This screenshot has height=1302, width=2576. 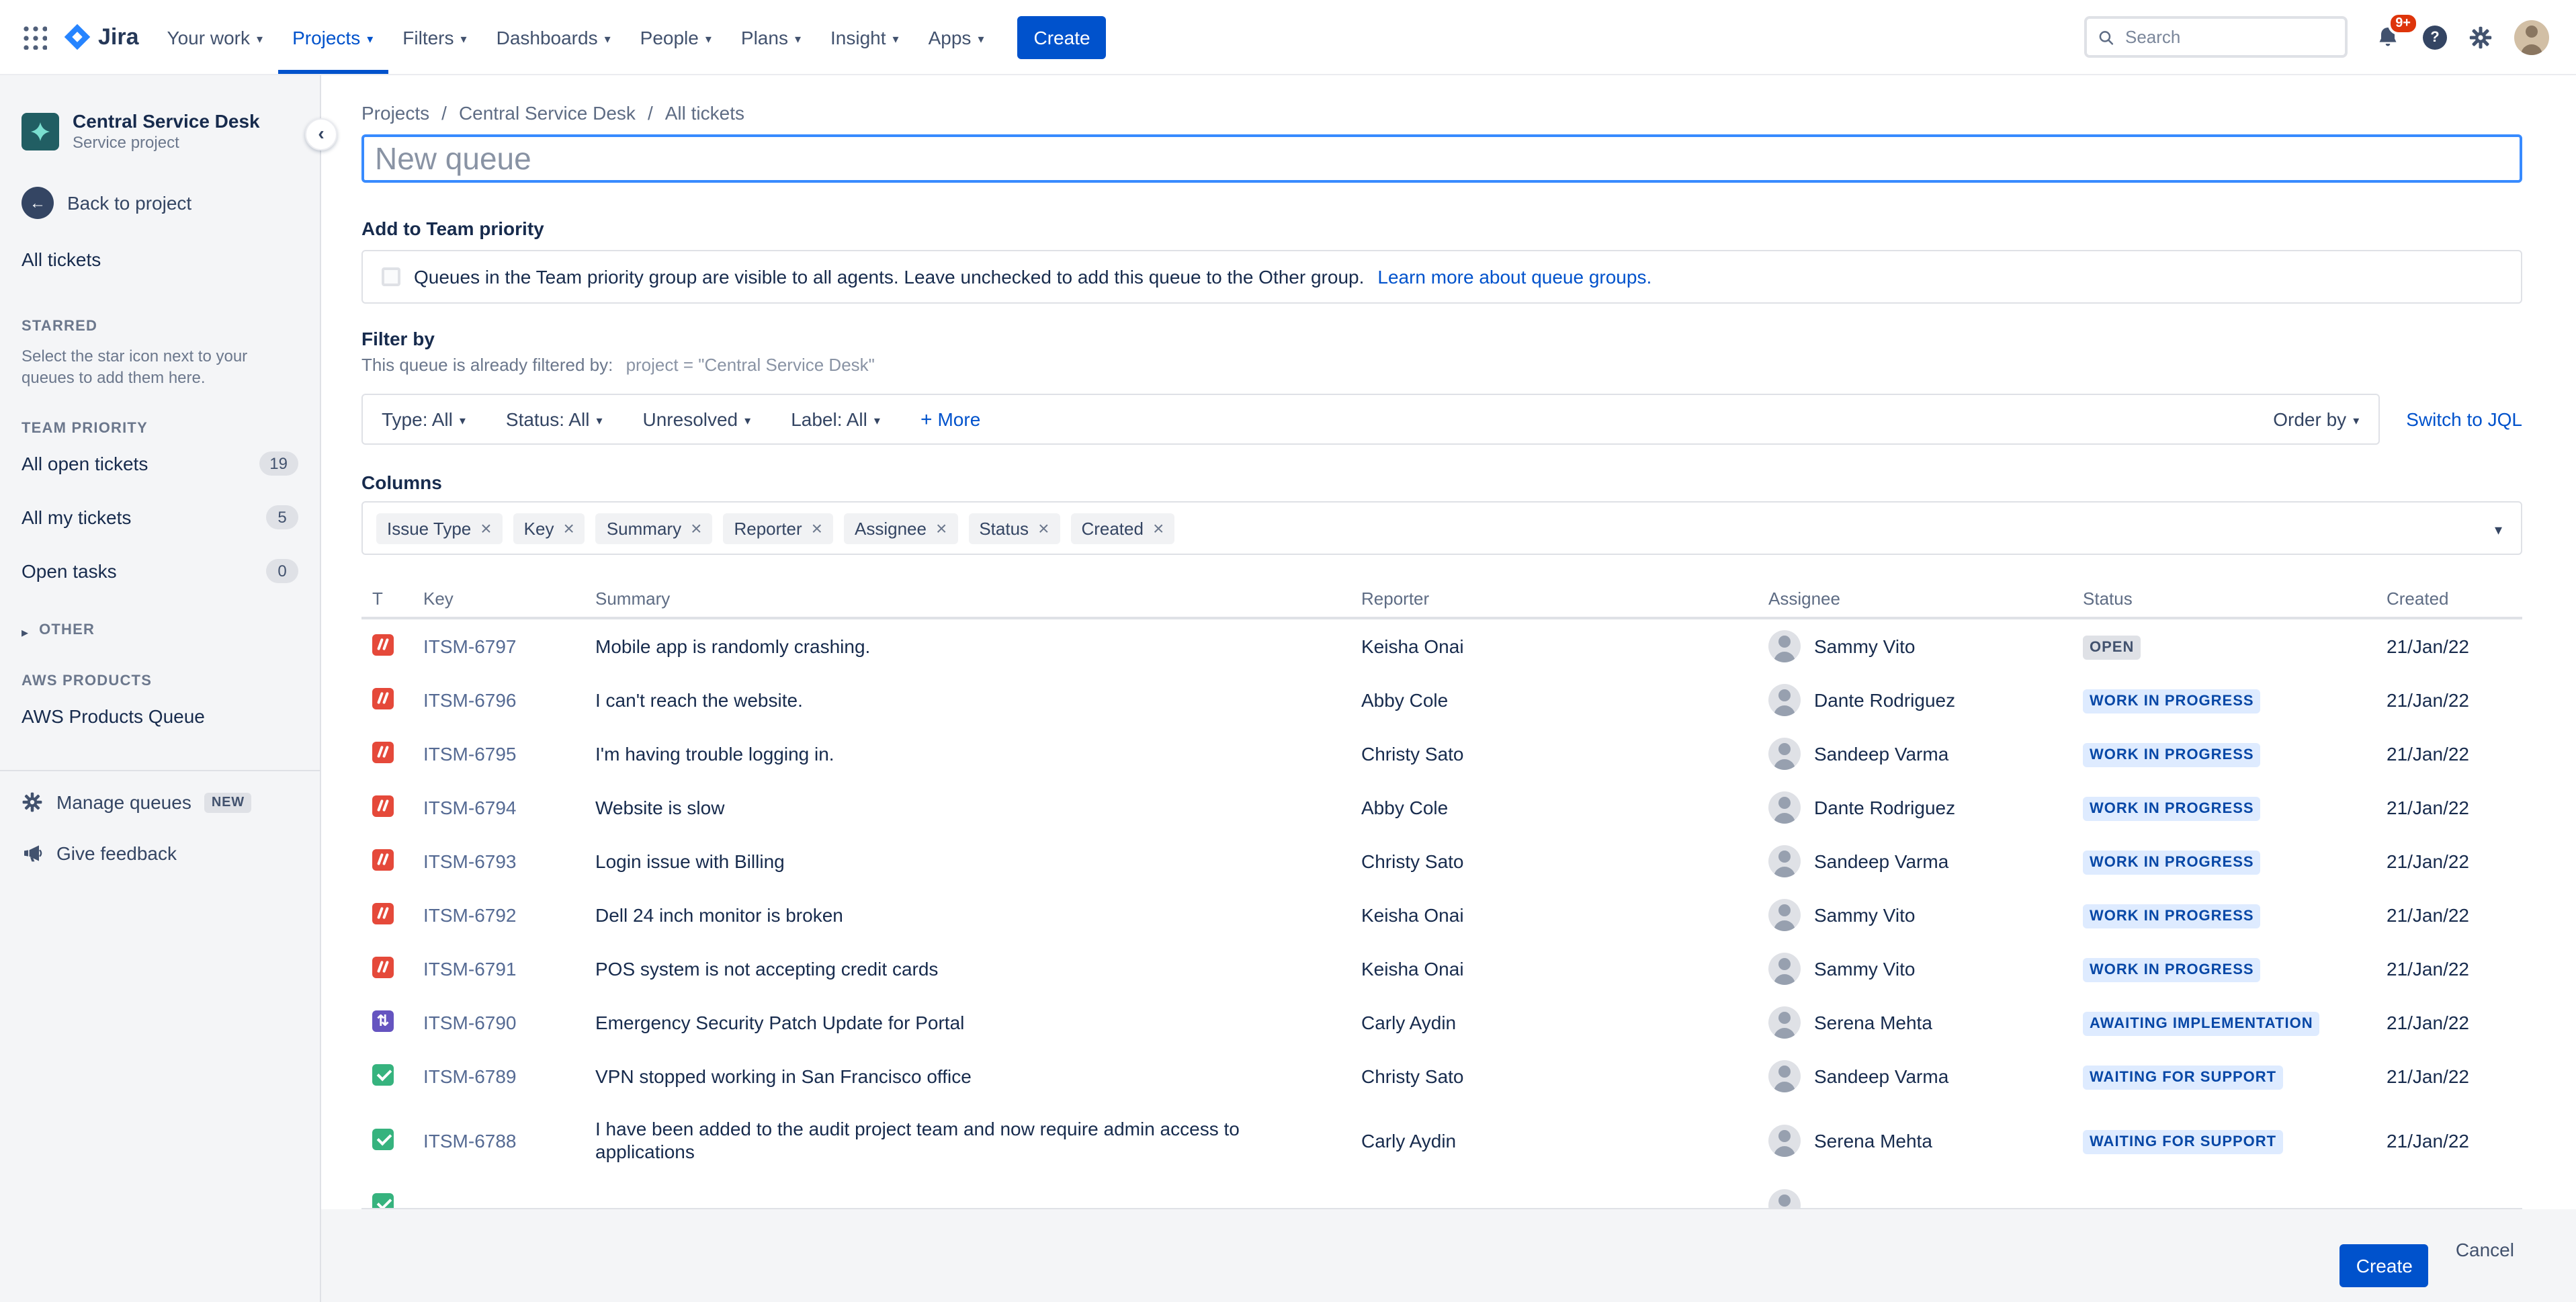 I want to click on create-queue-button: Create, so click(x=2384, y=1265).